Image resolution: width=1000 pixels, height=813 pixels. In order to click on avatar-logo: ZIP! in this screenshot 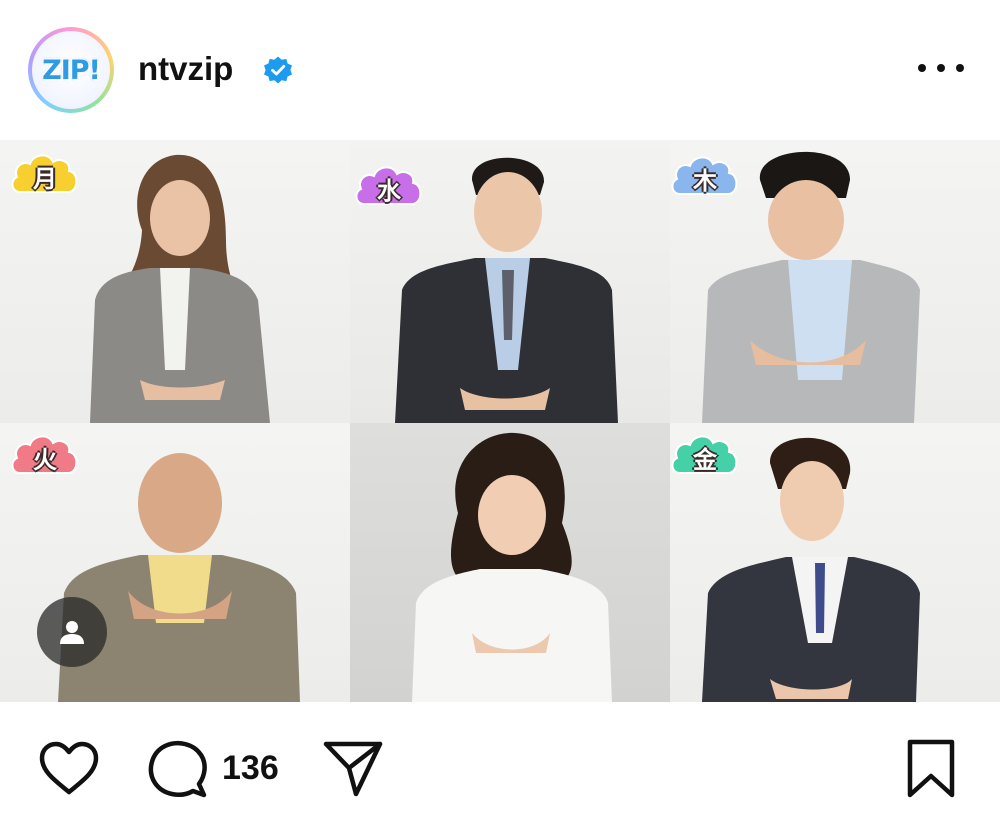, I will do `click(71, 70)`.